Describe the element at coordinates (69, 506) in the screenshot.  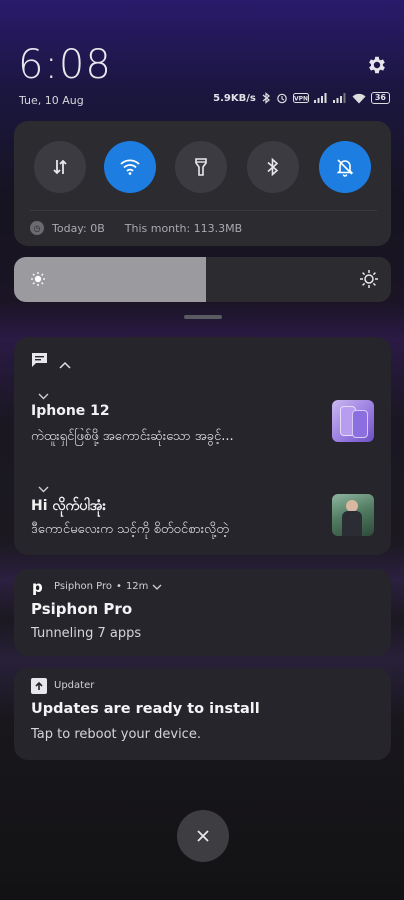
I see `message-title: Hi လိုက်ပါအုံး` at that location.